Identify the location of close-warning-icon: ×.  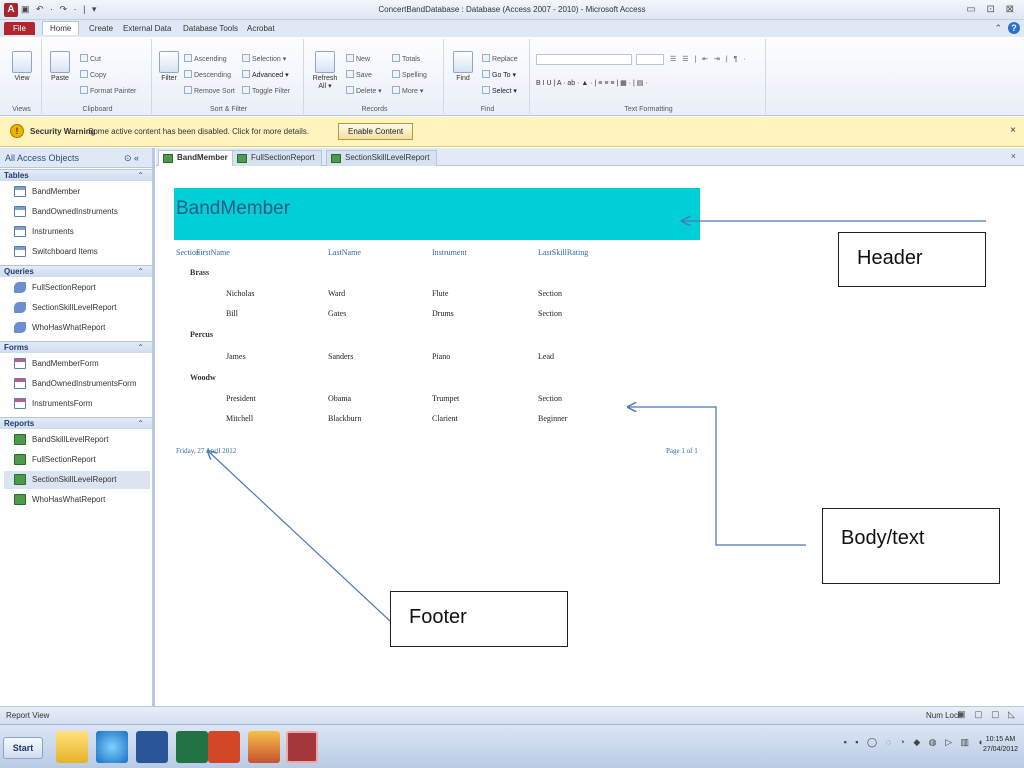
(1013, 130).